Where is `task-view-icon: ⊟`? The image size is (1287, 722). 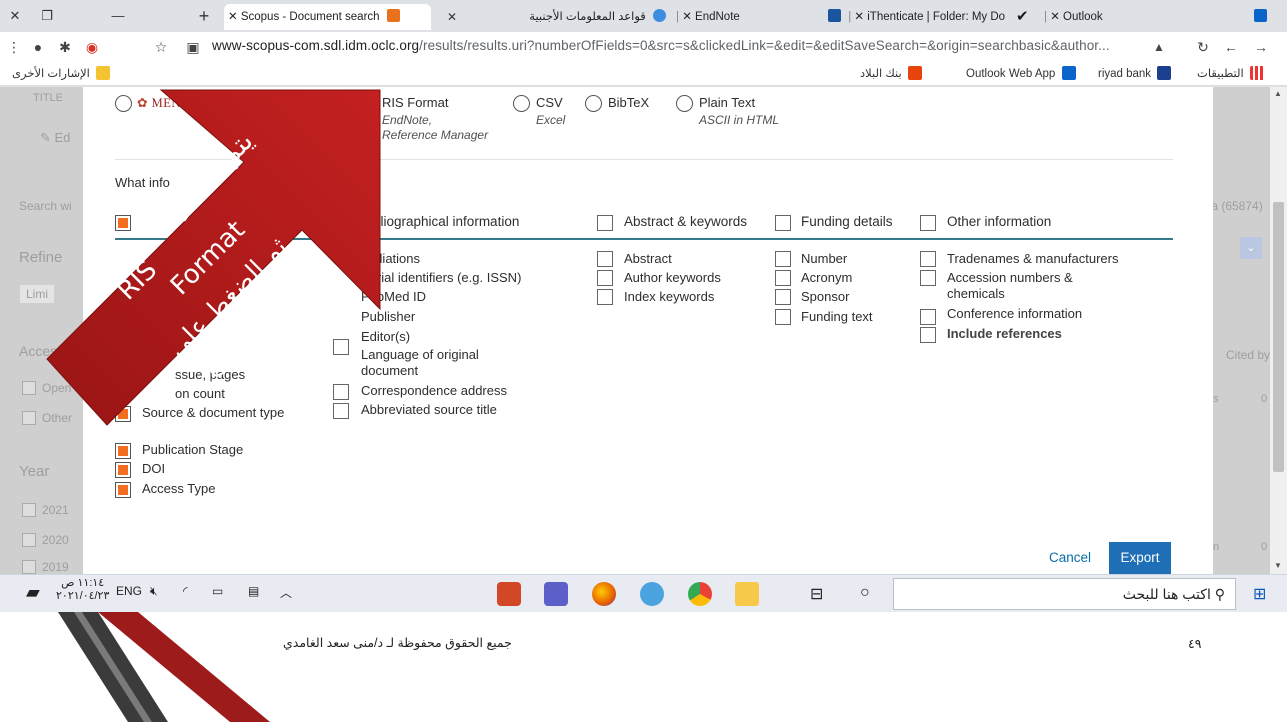 task-view-icon: ⊟ is located at coordinates (816, 594).